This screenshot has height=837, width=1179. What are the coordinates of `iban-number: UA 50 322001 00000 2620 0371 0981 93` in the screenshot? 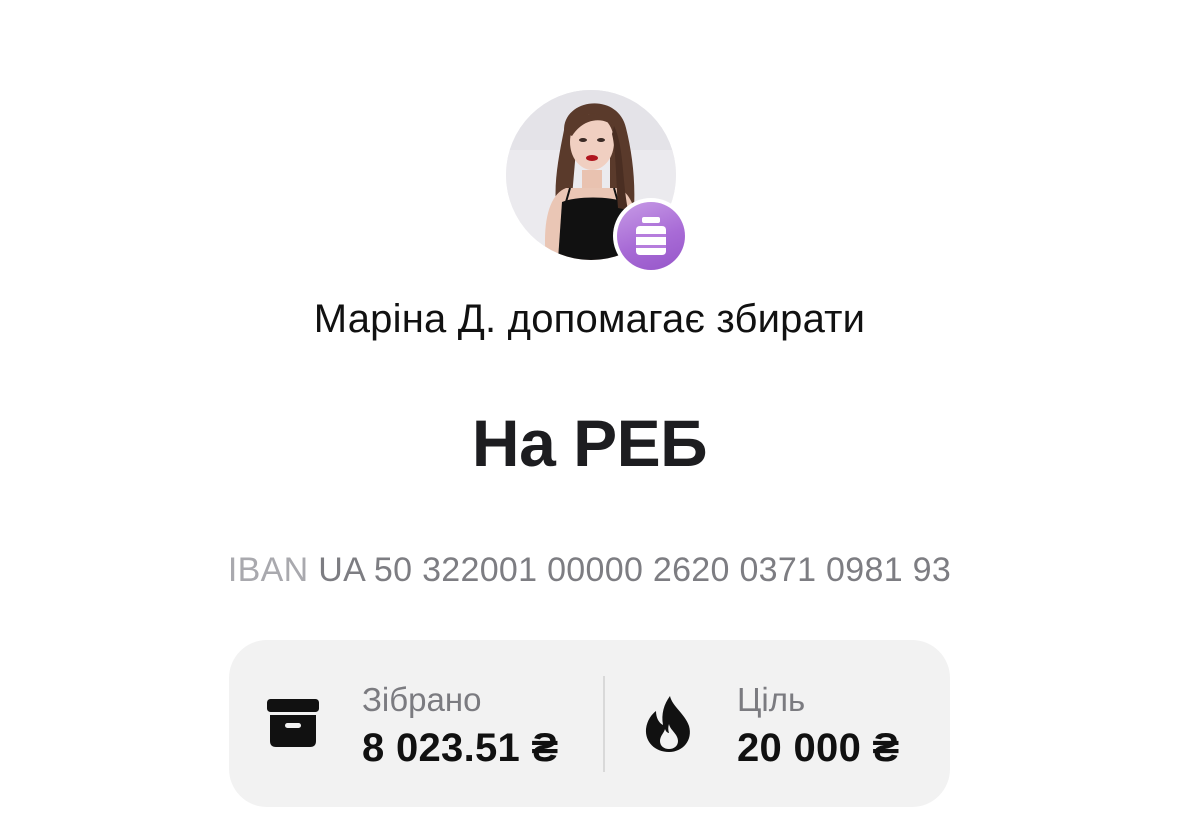 It's located at (634, 570).